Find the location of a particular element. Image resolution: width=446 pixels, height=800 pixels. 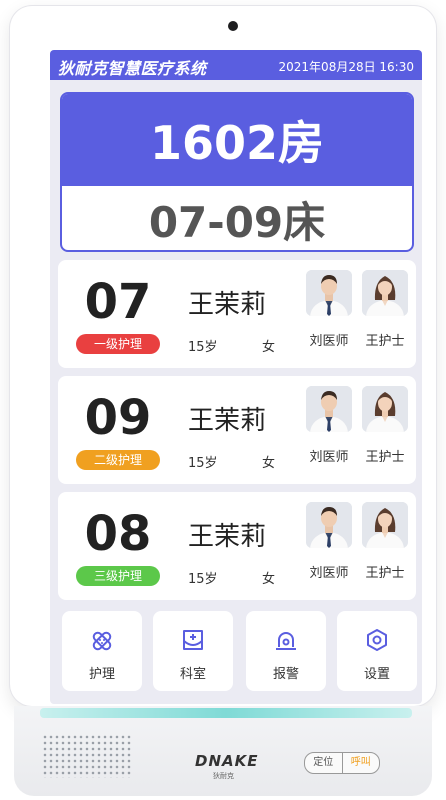

bed-range: 07-09床 is located at coordinates (237, 222).